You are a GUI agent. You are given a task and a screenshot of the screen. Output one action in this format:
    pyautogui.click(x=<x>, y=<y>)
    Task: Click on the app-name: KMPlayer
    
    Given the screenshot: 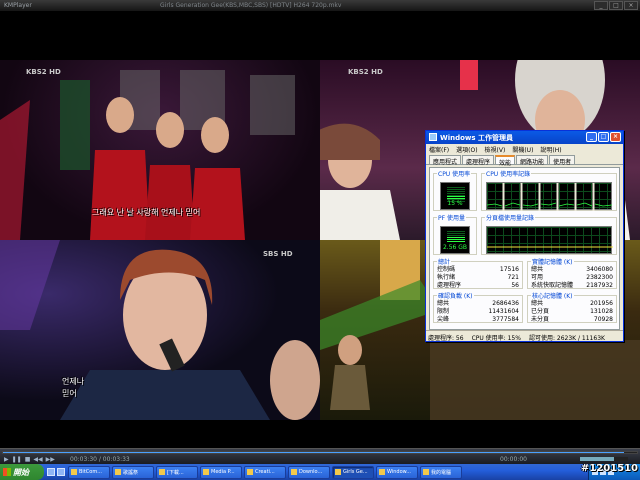 What is the action you would take?
    pyautogui.click(x=18, y=5)
    